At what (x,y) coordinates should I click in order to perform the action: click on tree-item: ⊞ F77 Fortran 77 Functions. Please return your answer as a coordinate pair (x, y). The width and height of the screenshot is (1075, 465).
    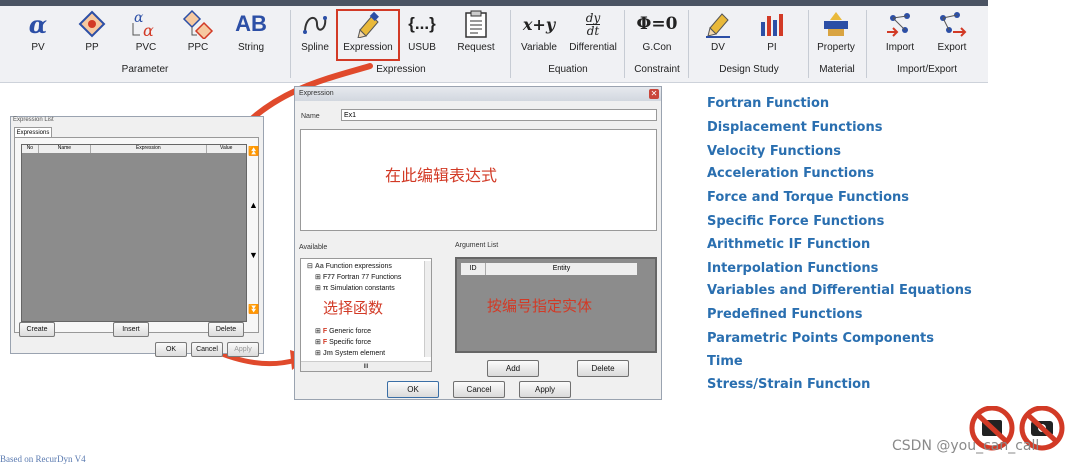
    Looking at the image, I should click on (358, 277).